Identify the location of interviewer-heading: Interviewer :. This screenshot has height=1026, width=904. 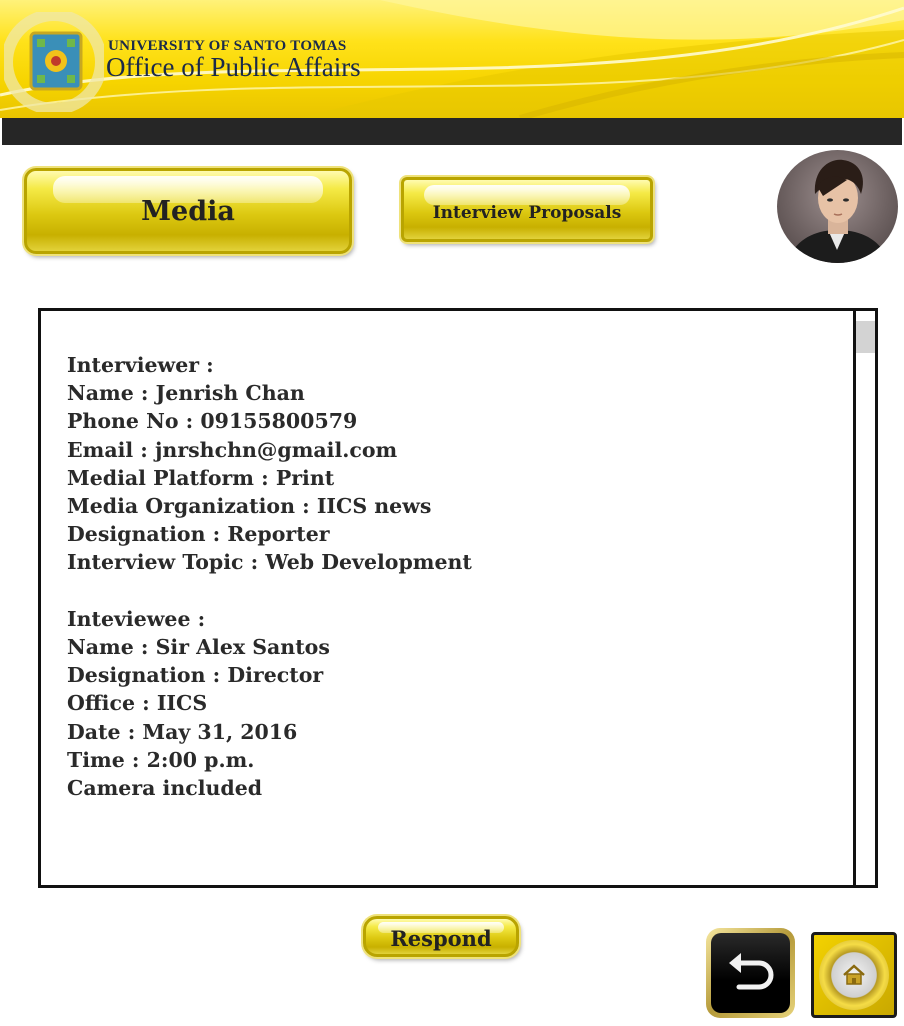
(140, 365).